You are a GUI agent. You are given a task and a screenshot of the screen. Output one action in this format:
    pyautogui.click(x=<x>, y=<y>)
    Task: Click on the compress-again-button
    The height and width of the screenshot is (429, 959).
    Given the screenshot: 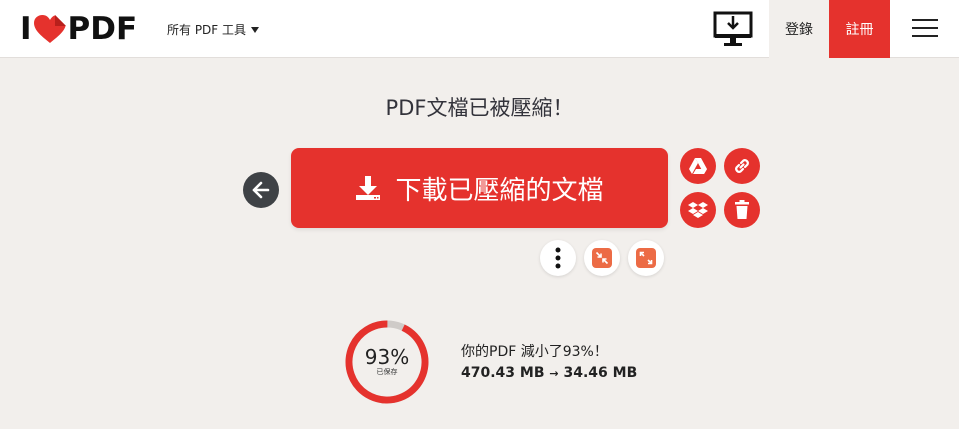 What is the action you would take?
    pyautogui.click(x=602, y=258)
    